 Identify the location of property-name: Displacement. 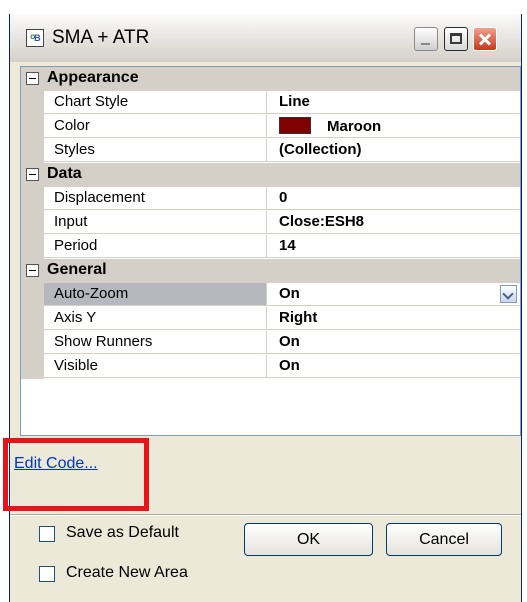
(155, 198).